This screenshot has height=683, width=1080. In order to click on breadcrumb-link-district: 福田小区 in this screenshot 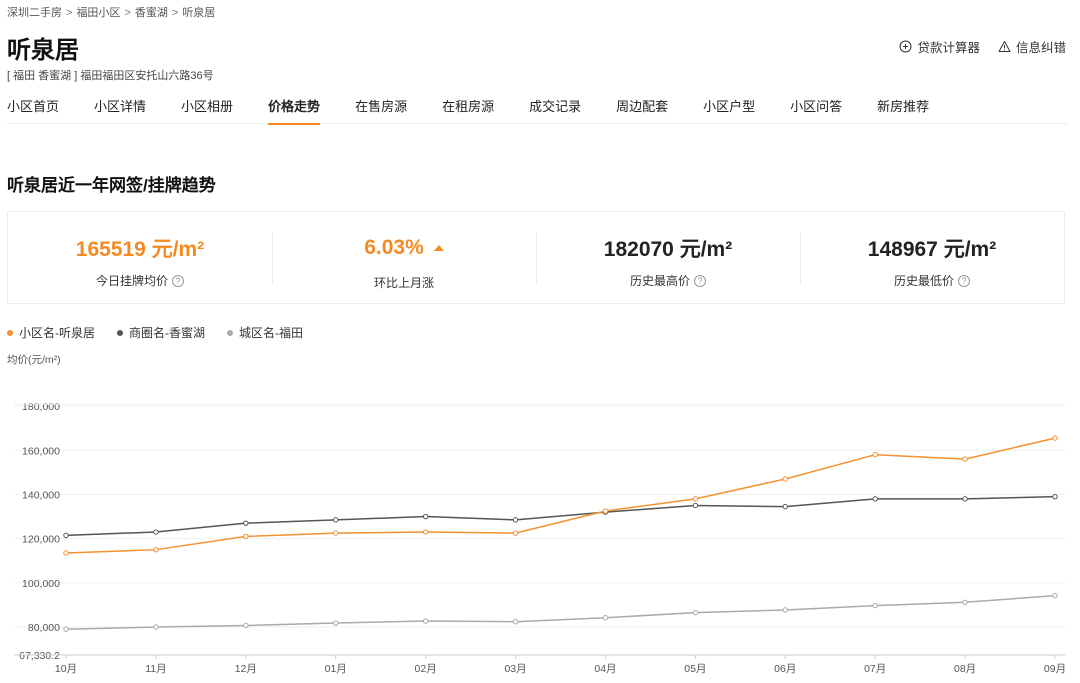, I will do `click(98, 13)`.